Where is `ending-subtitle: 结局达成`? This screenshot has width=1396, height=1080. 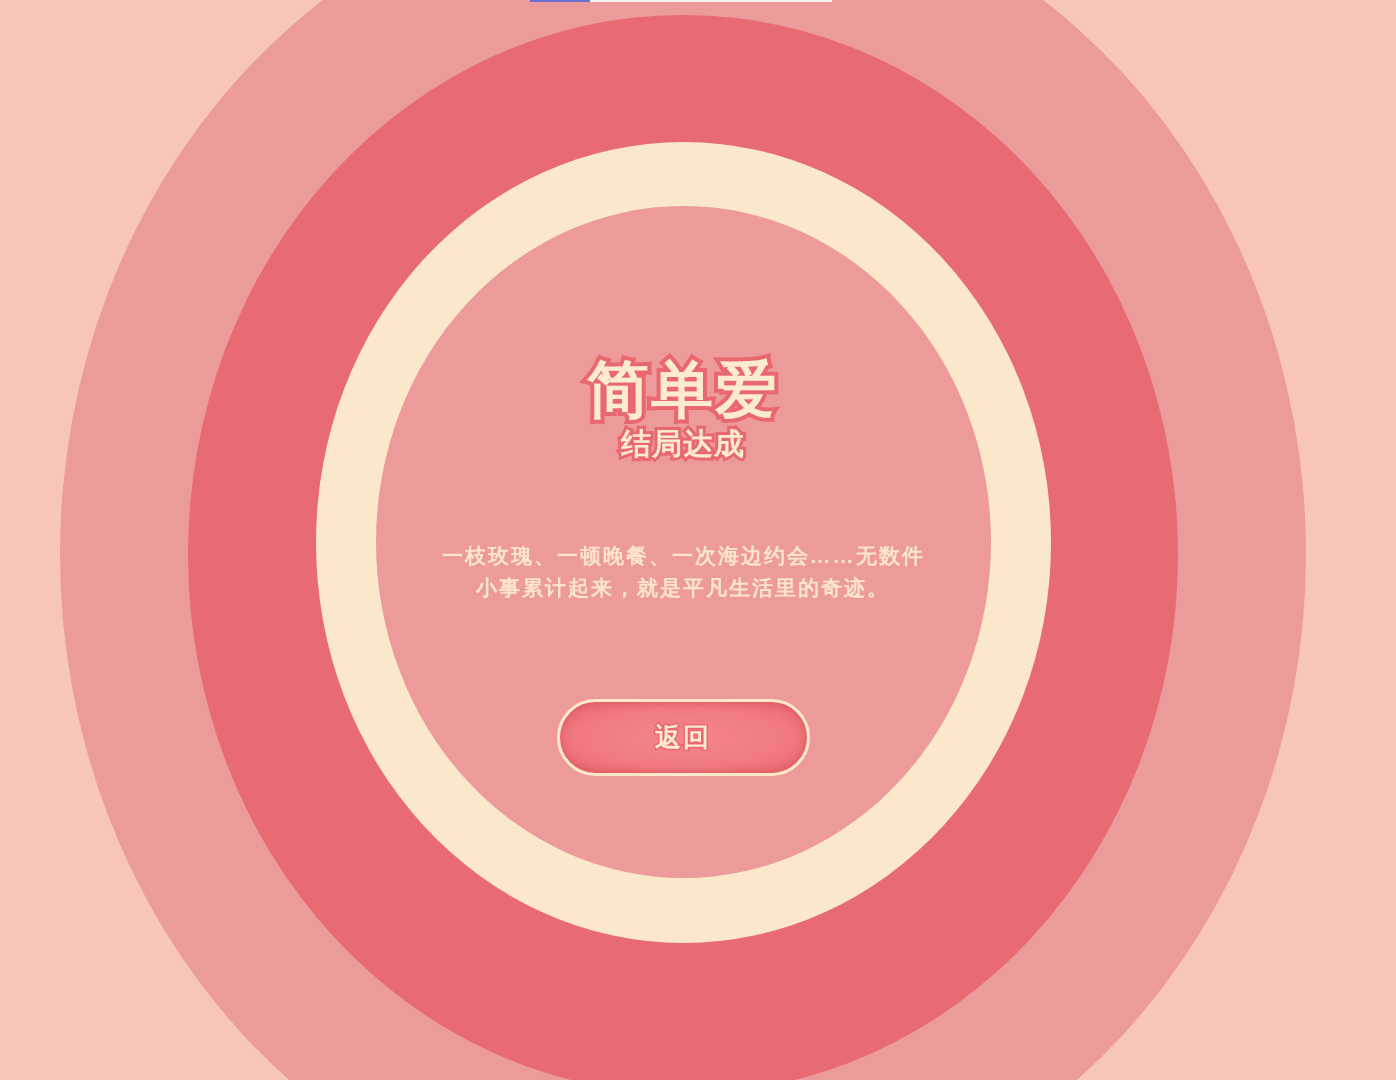
ending-subtitle: 结局达成 is located at coordinates (683, 444).